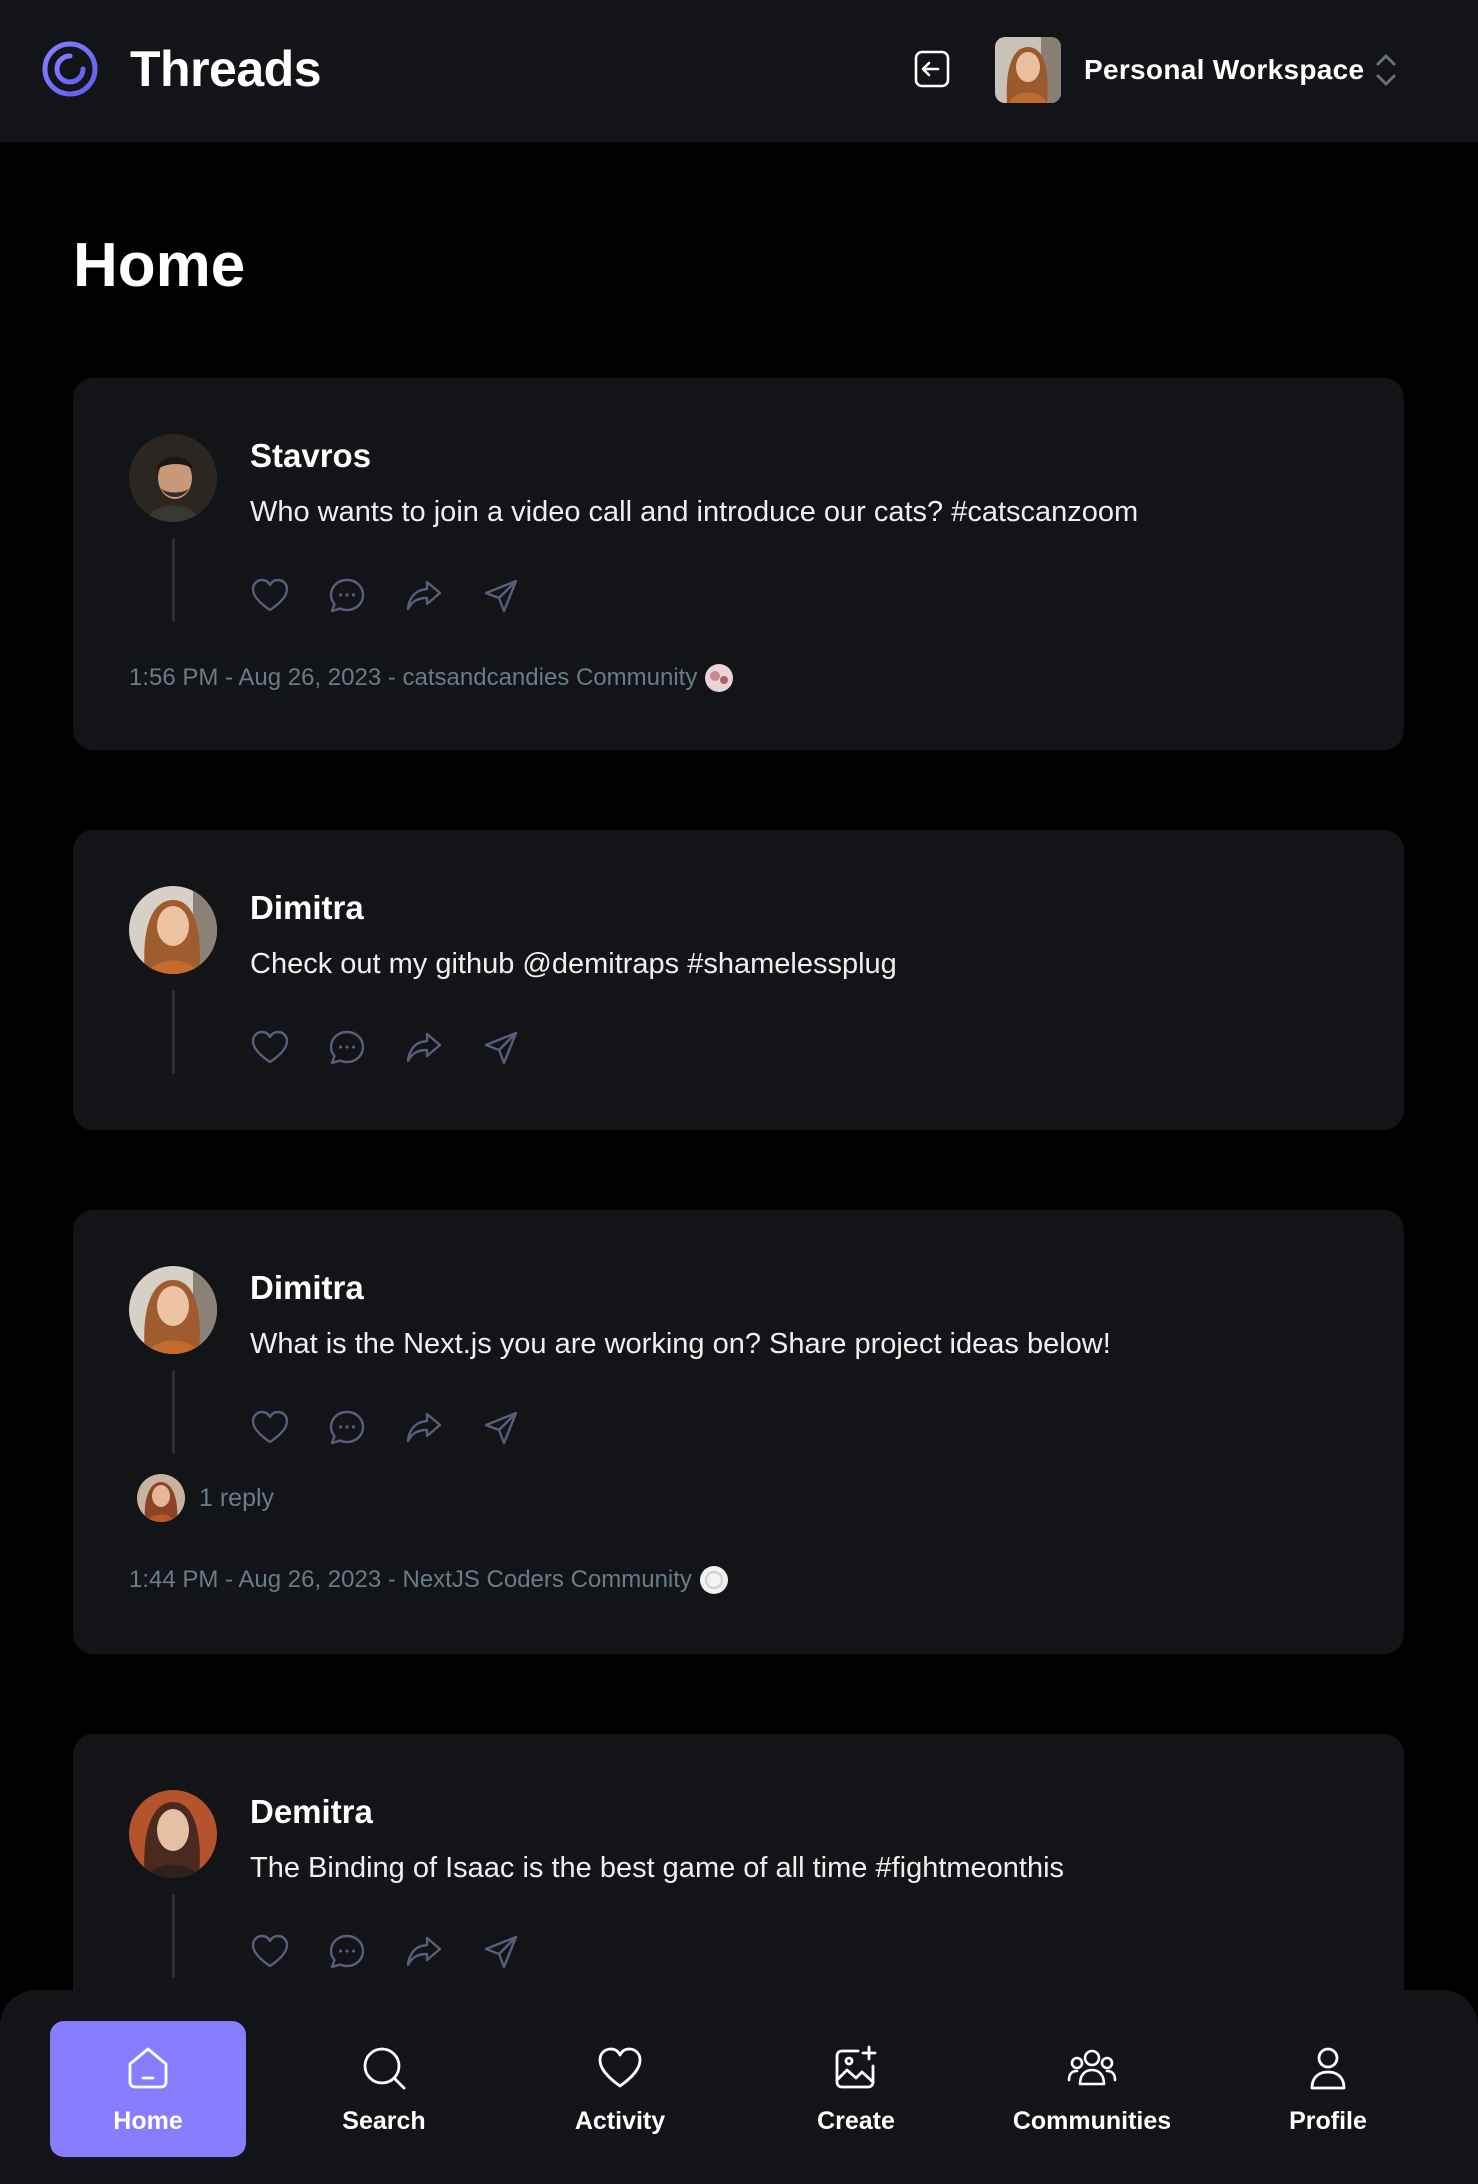 The width and height of the screenshot is (1478, 2184). I want to click on logout-button, so click(932, 71).